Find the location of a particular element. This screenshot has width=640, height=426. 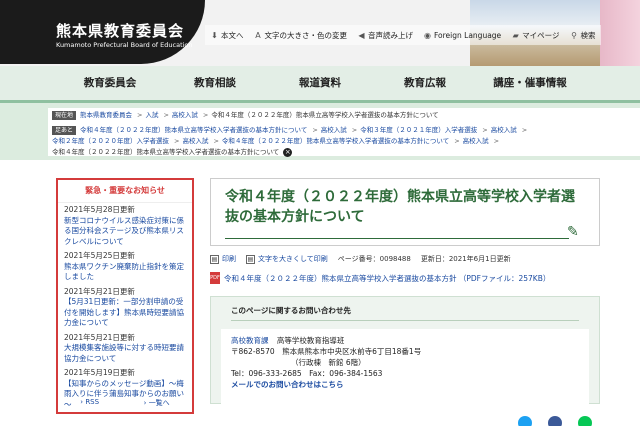

skip-to-content-label: 本文へ is located at coordinates (232, 35).